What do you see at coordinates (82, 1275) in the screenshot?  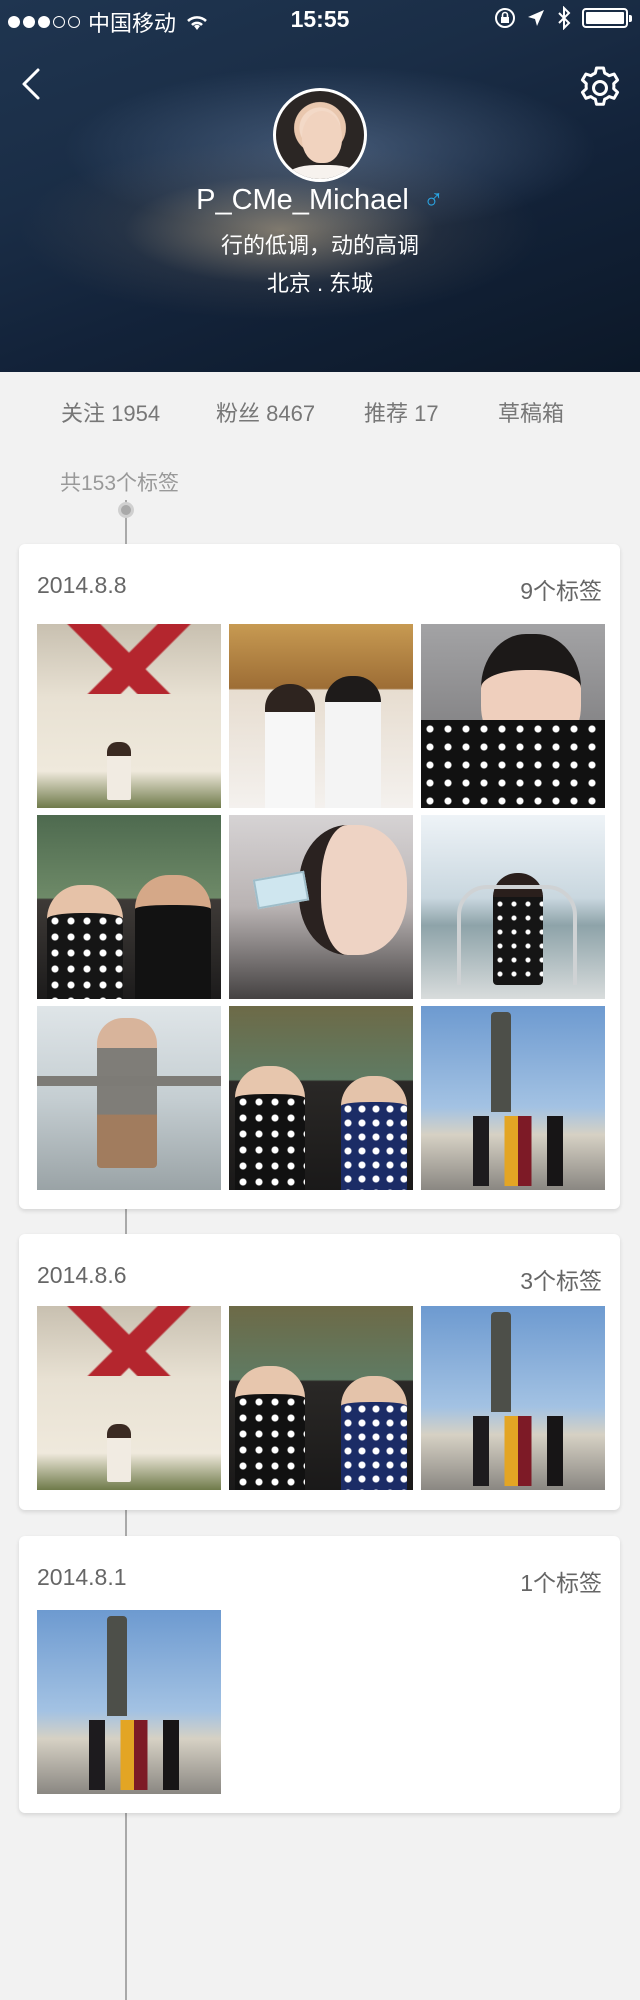 I see `group-date: 2014.8.6` at bounding box center [82, 1275].